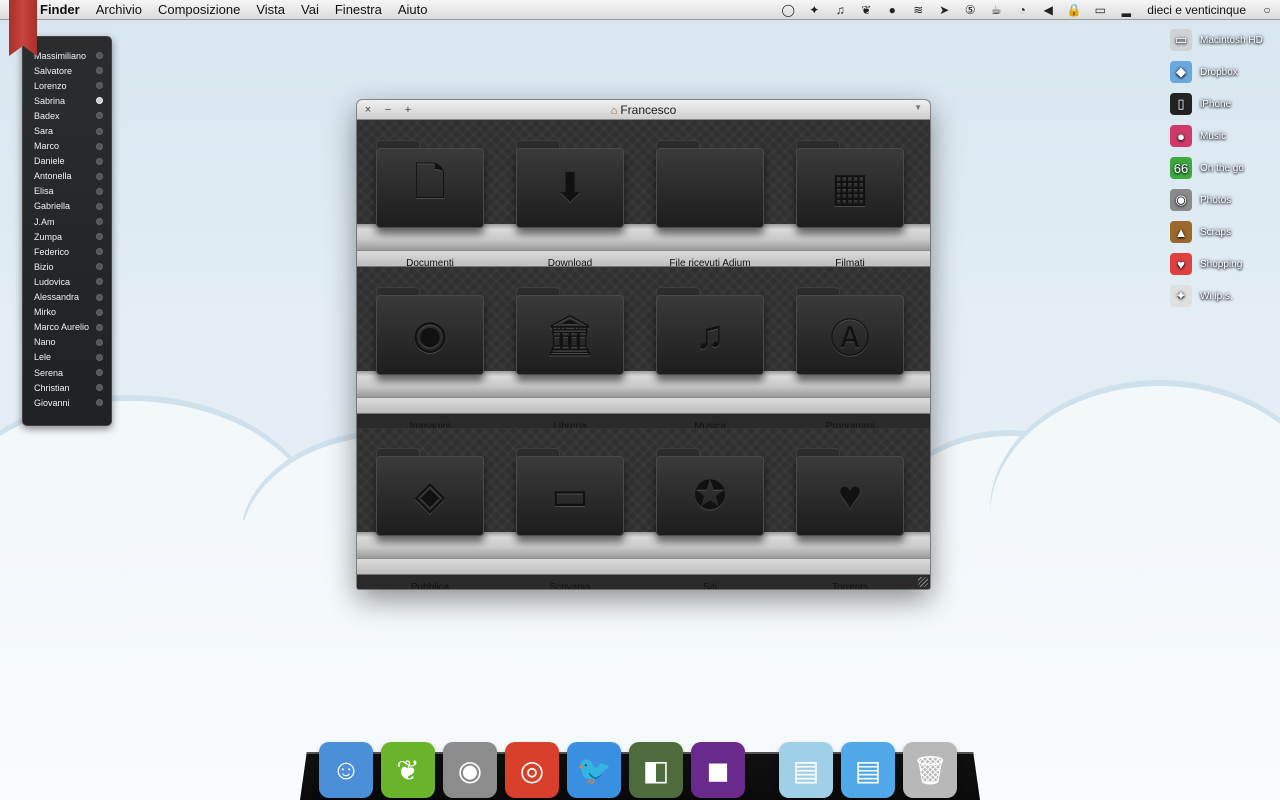 This screenshot has height=800, width=1280. What do you see at coordinates (918, 107) in the screenshot?
I see `toolbar-toggle-icon: ▼` at bounding box center [918, 107].